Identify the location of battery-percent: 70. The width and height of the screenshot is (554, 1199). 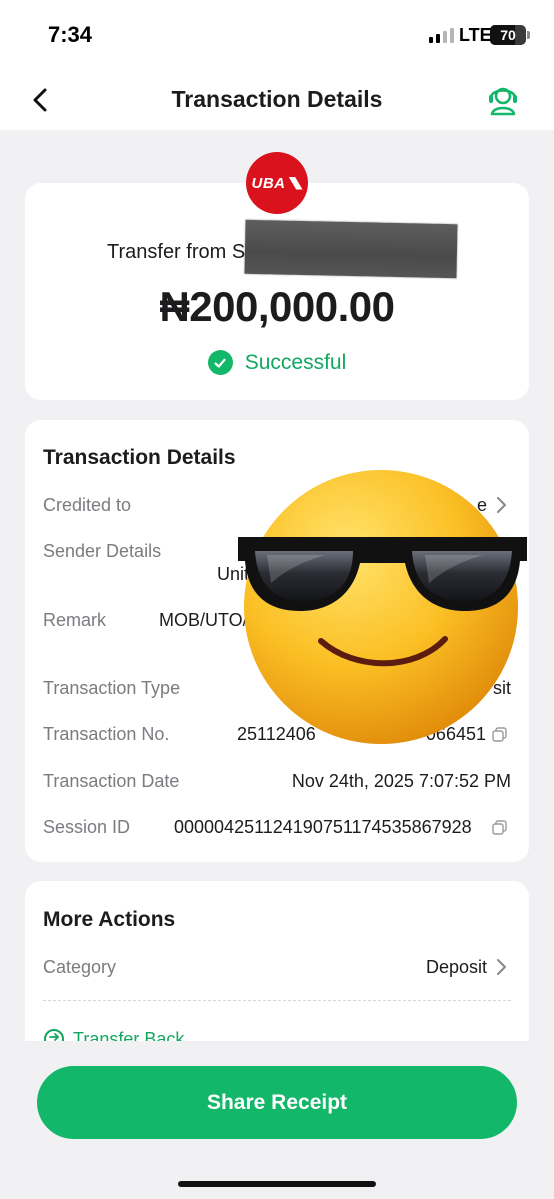
(508, 35).